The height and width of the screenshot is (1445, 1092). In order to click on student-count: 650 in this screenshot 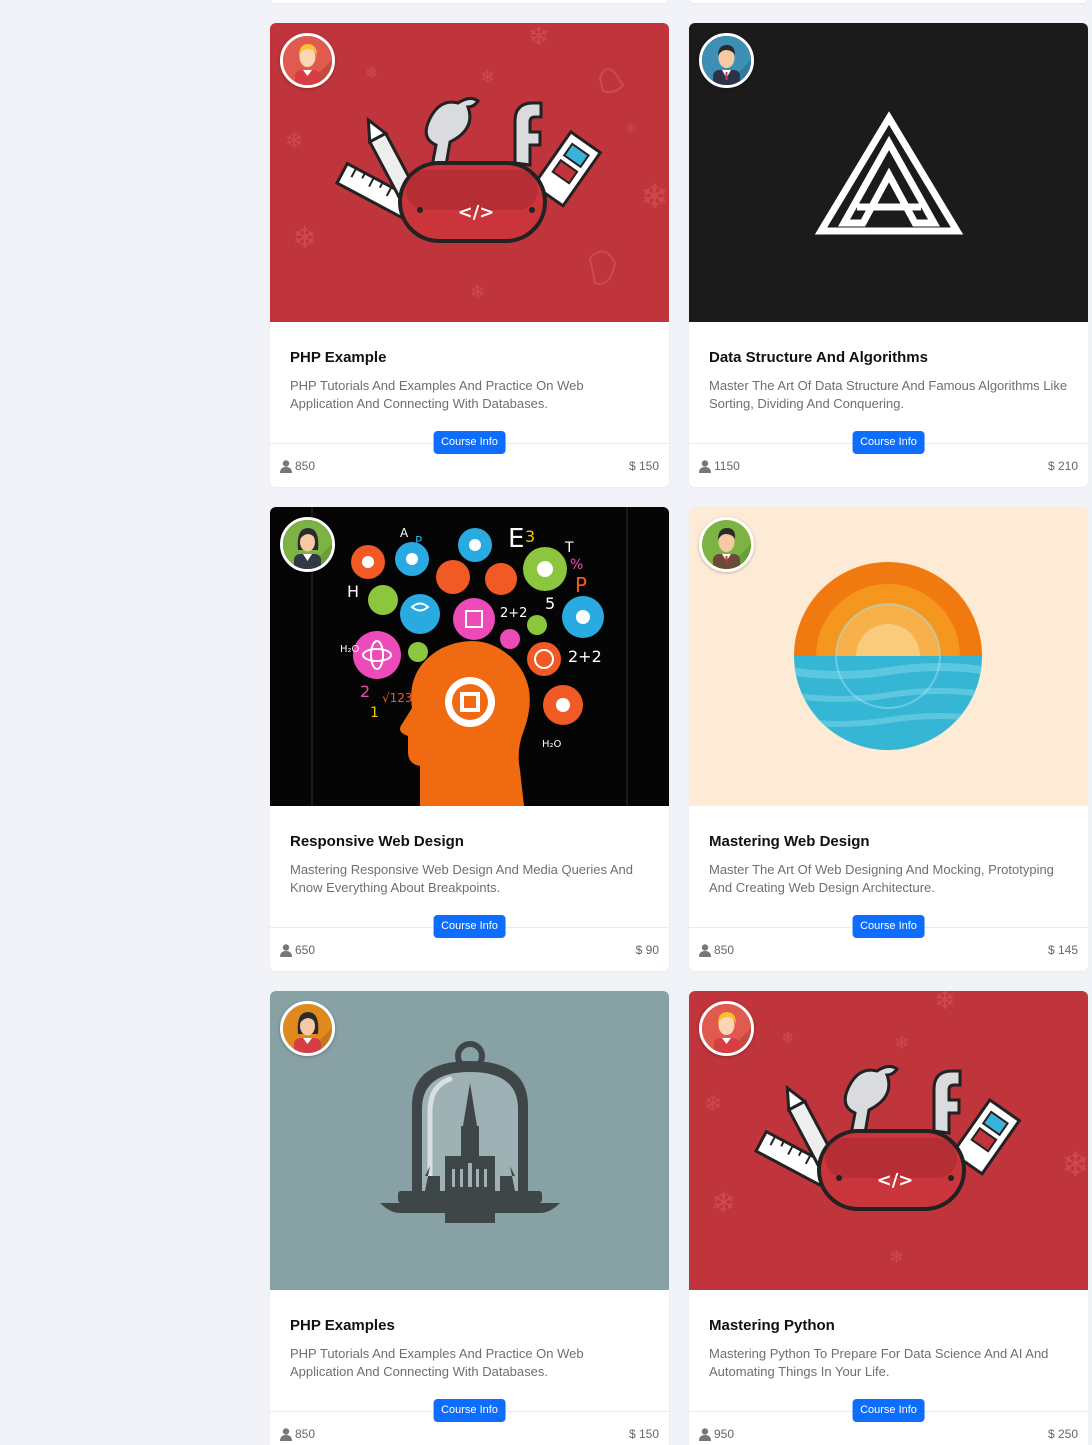, I will do `click(297, 950)`.